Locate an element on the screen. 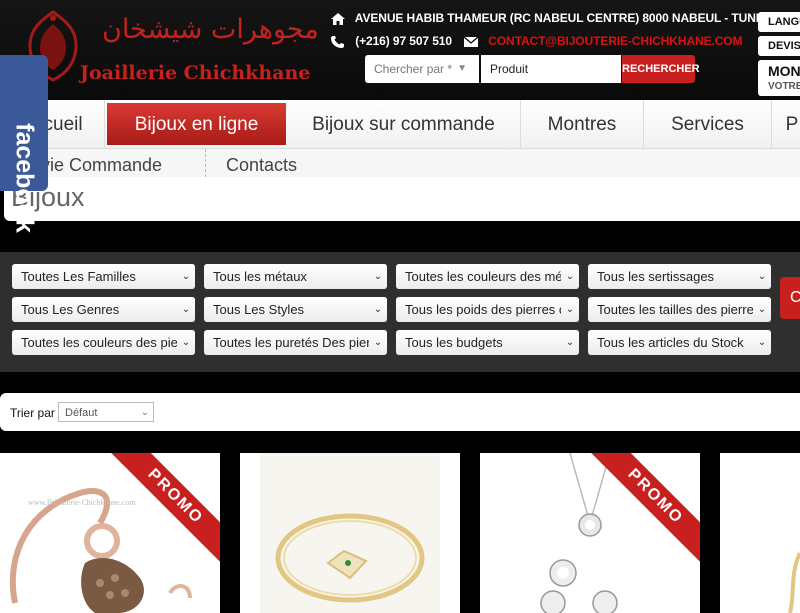  filter-couleurs-pierres: Toutes les couleurs des pierres ⌄ is located at coordinates (103, 342).